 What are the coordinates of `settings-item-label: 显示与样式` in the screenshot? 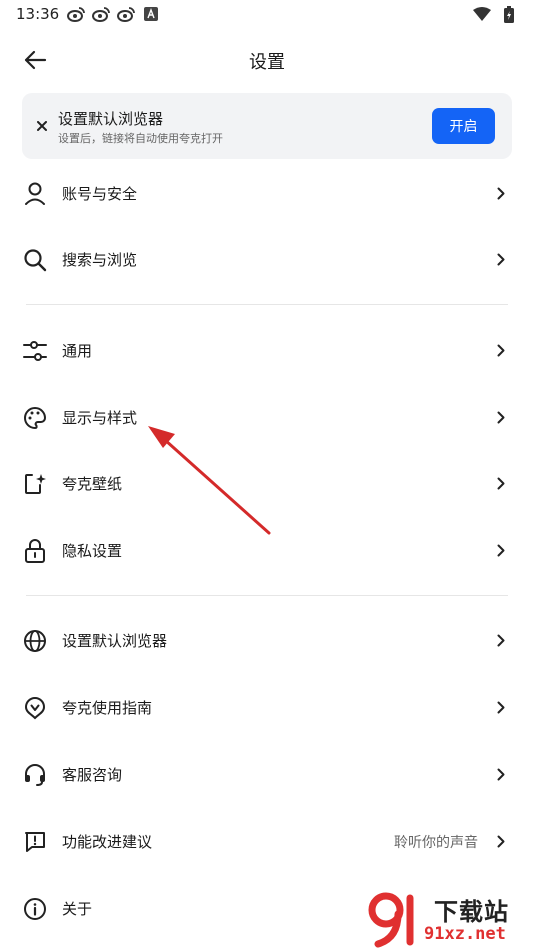 It's located at (100, 418).